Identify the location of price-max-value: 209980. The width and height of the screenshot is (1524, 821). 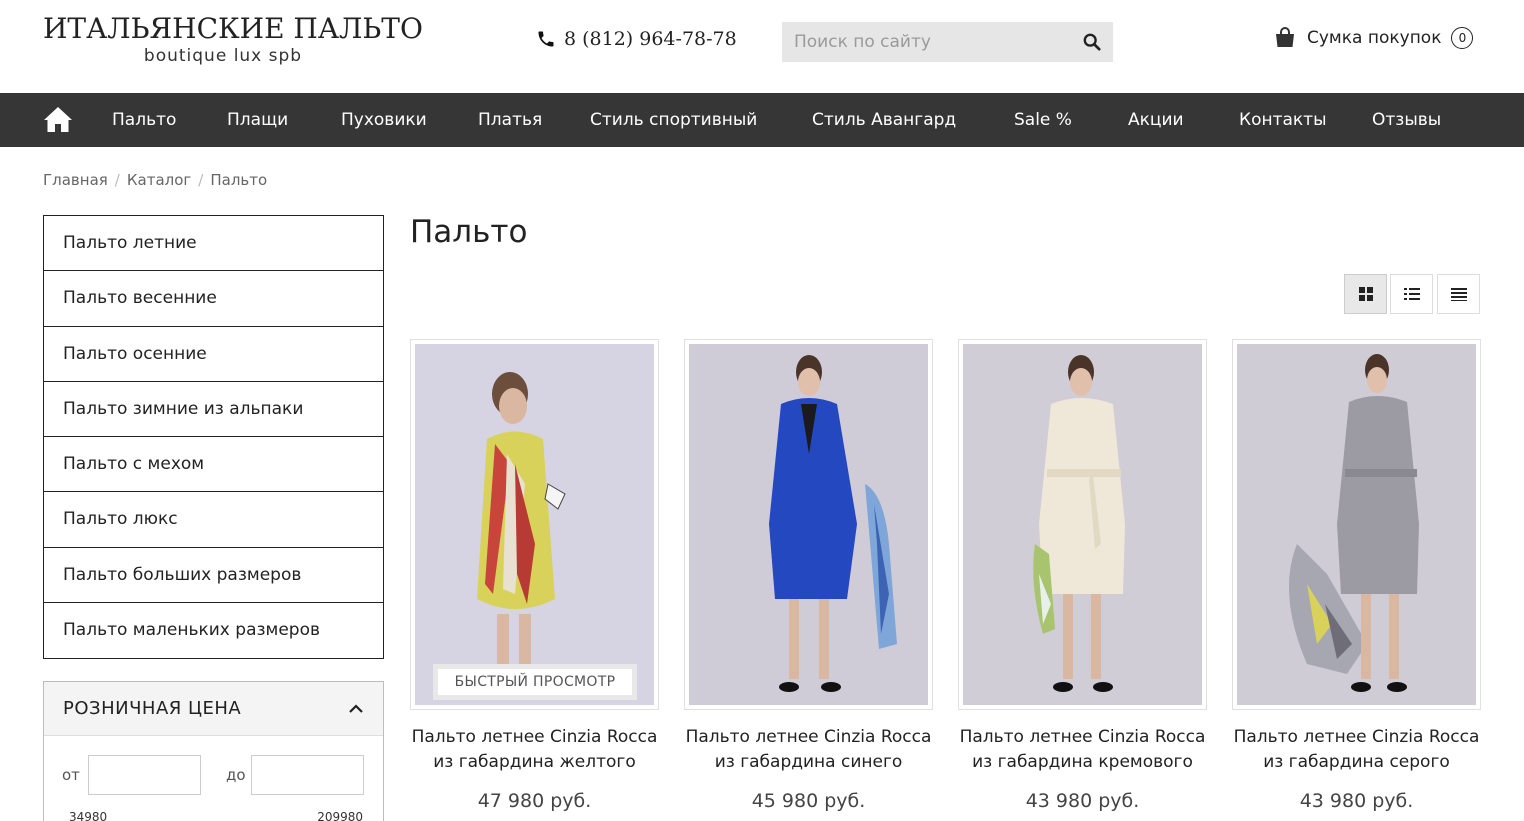
(340, 815).